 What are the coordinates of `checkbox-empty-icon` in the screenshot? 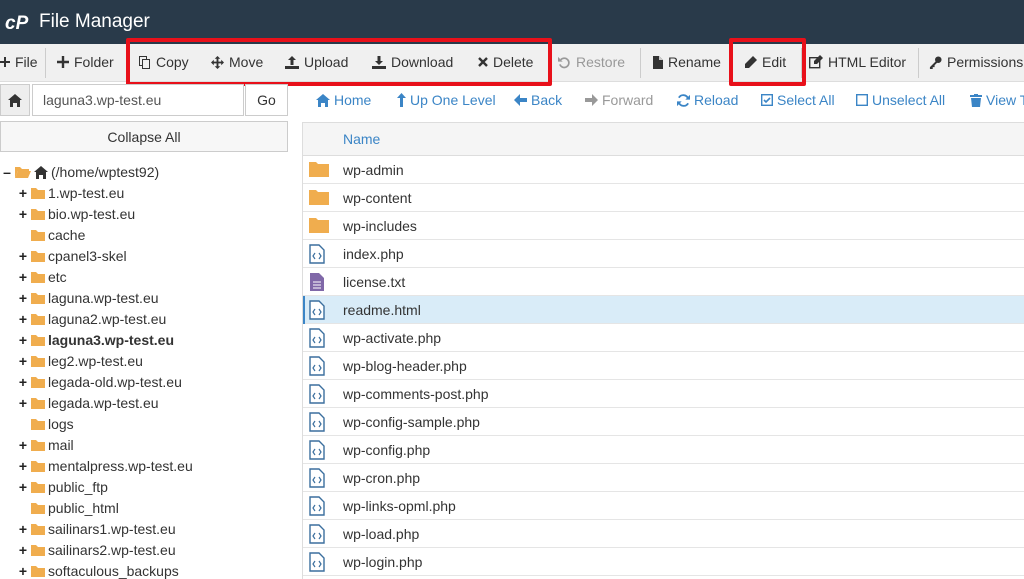 It's located at (862, 100).